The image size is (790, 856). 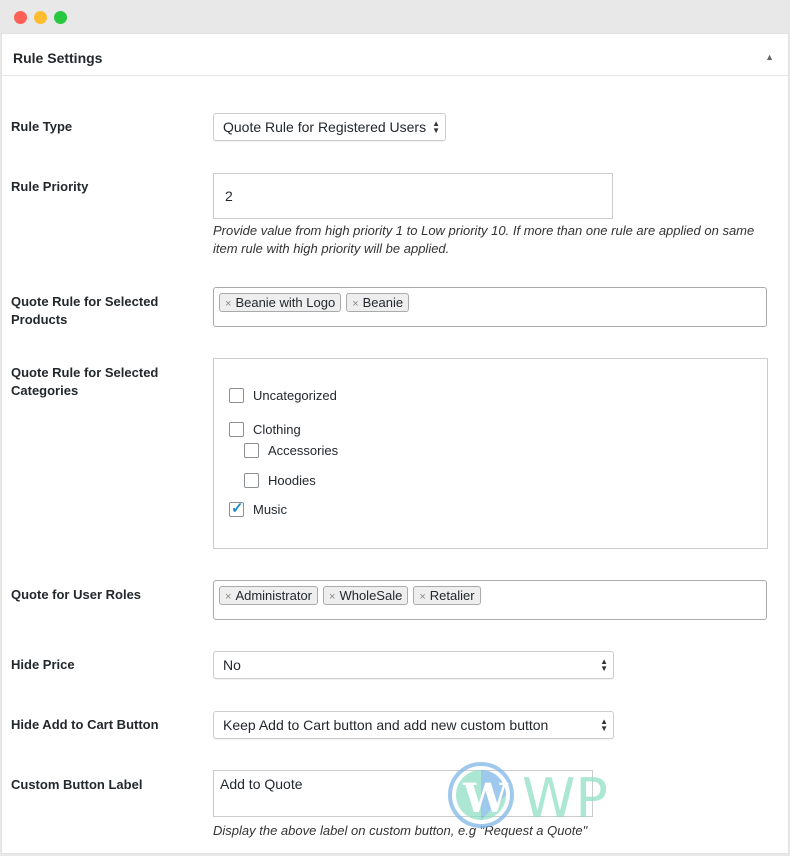 What do you see at coordinates (277, 429) in the screenshot?
I see `category-label: Clothing` at bounding box center [277, 429].